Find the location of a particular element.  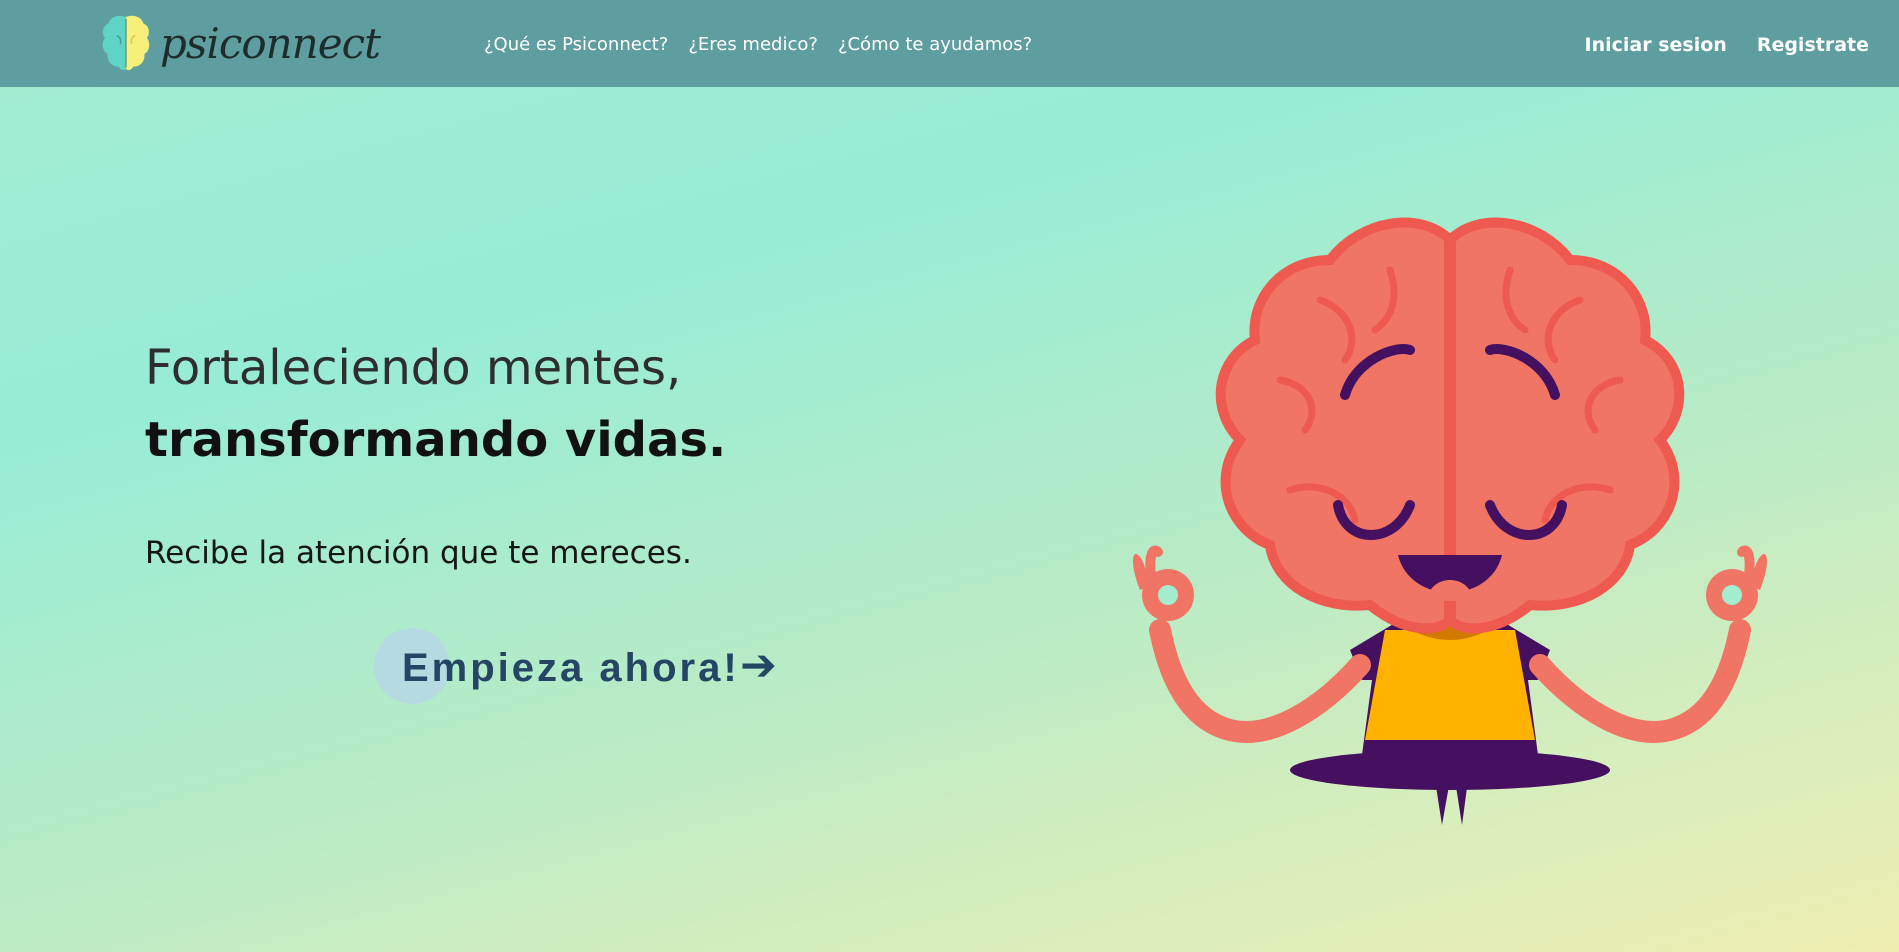

brand-logo: psiconnect is located at coordinates (240, 43).